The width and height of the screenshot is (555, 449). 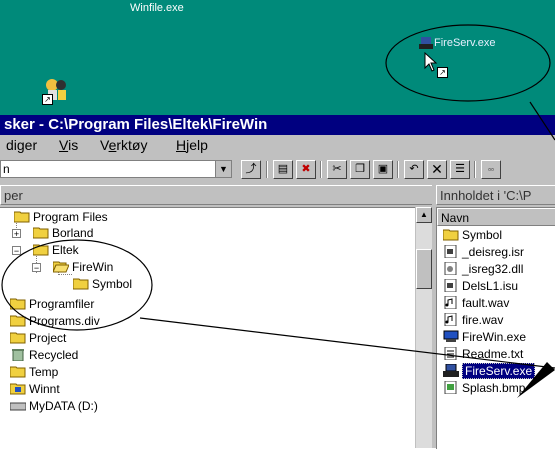 I want to click on menu-rediger: diger, so click(x=21, y=145).